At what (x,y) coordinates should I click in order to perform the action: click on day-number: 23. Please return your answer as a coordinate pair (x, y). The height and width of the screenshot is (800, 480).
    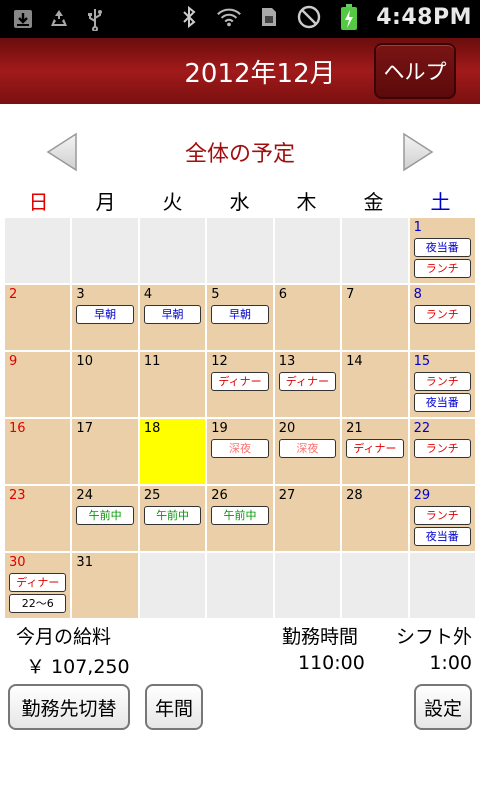
    Looking at the image, I should click on (17, 495).